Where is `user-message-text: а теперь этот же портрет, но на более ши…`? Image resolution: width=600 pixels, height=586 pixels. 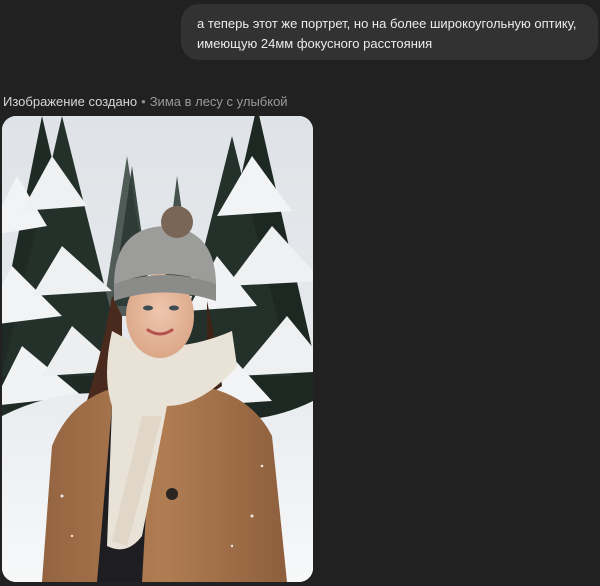 user-message-text: а теперь этот же портрет, но на более ши… is located at coordinates (387, 33).